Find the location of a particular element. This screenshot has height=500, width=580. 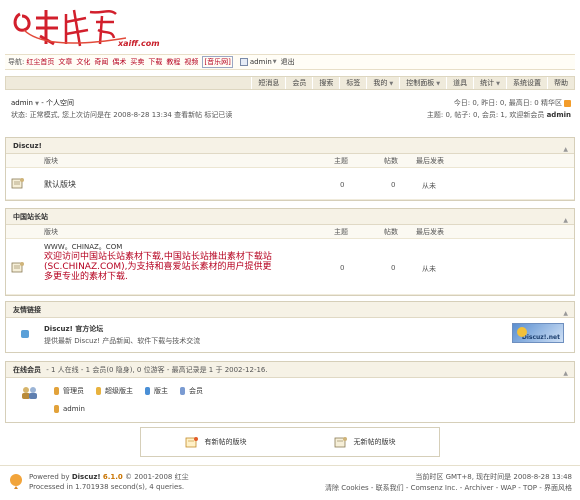

discuz-official-link: Discuz! 官方论坛 is located at coordinates (73, 329).